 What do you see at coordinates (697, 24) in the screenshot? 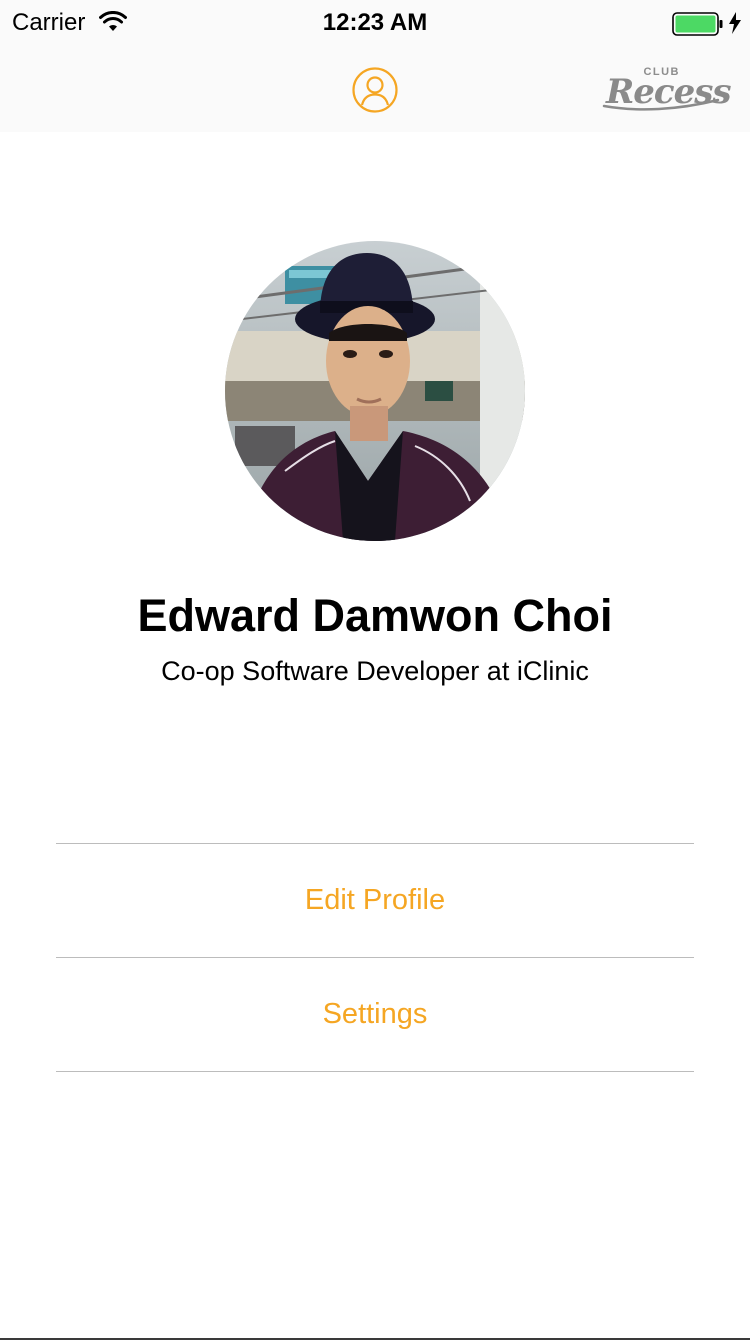
I see `battery-icon` at bounding box center [697, 24].